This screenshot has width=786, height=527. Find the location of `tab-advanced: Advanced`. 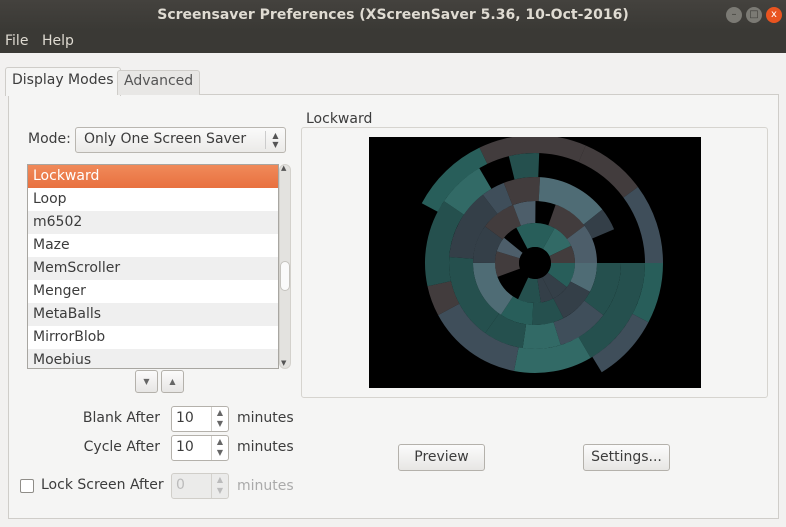

tab-advanced: Advanced is located at coordinates (159, 82).